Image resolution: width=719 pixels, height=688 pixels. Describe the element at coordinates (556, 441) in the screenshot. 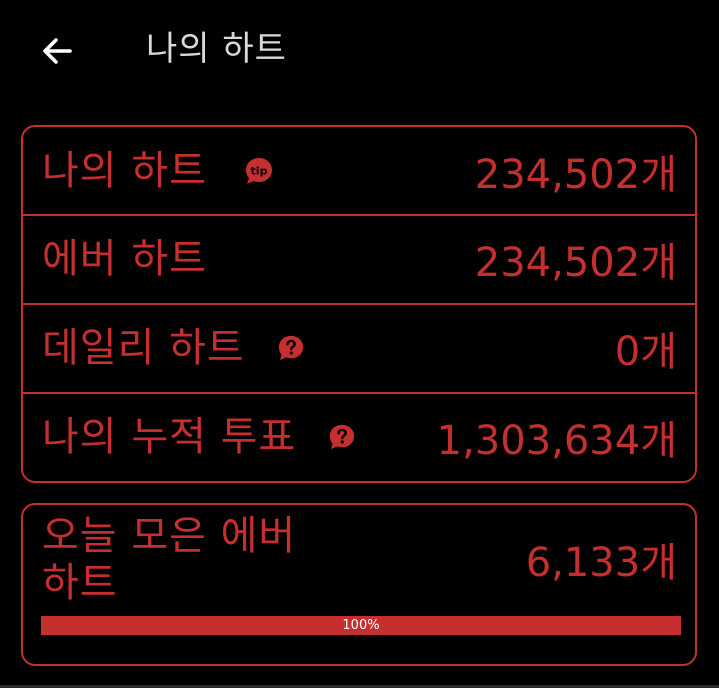

I see `stat-value: 1,303,634개` at that location.